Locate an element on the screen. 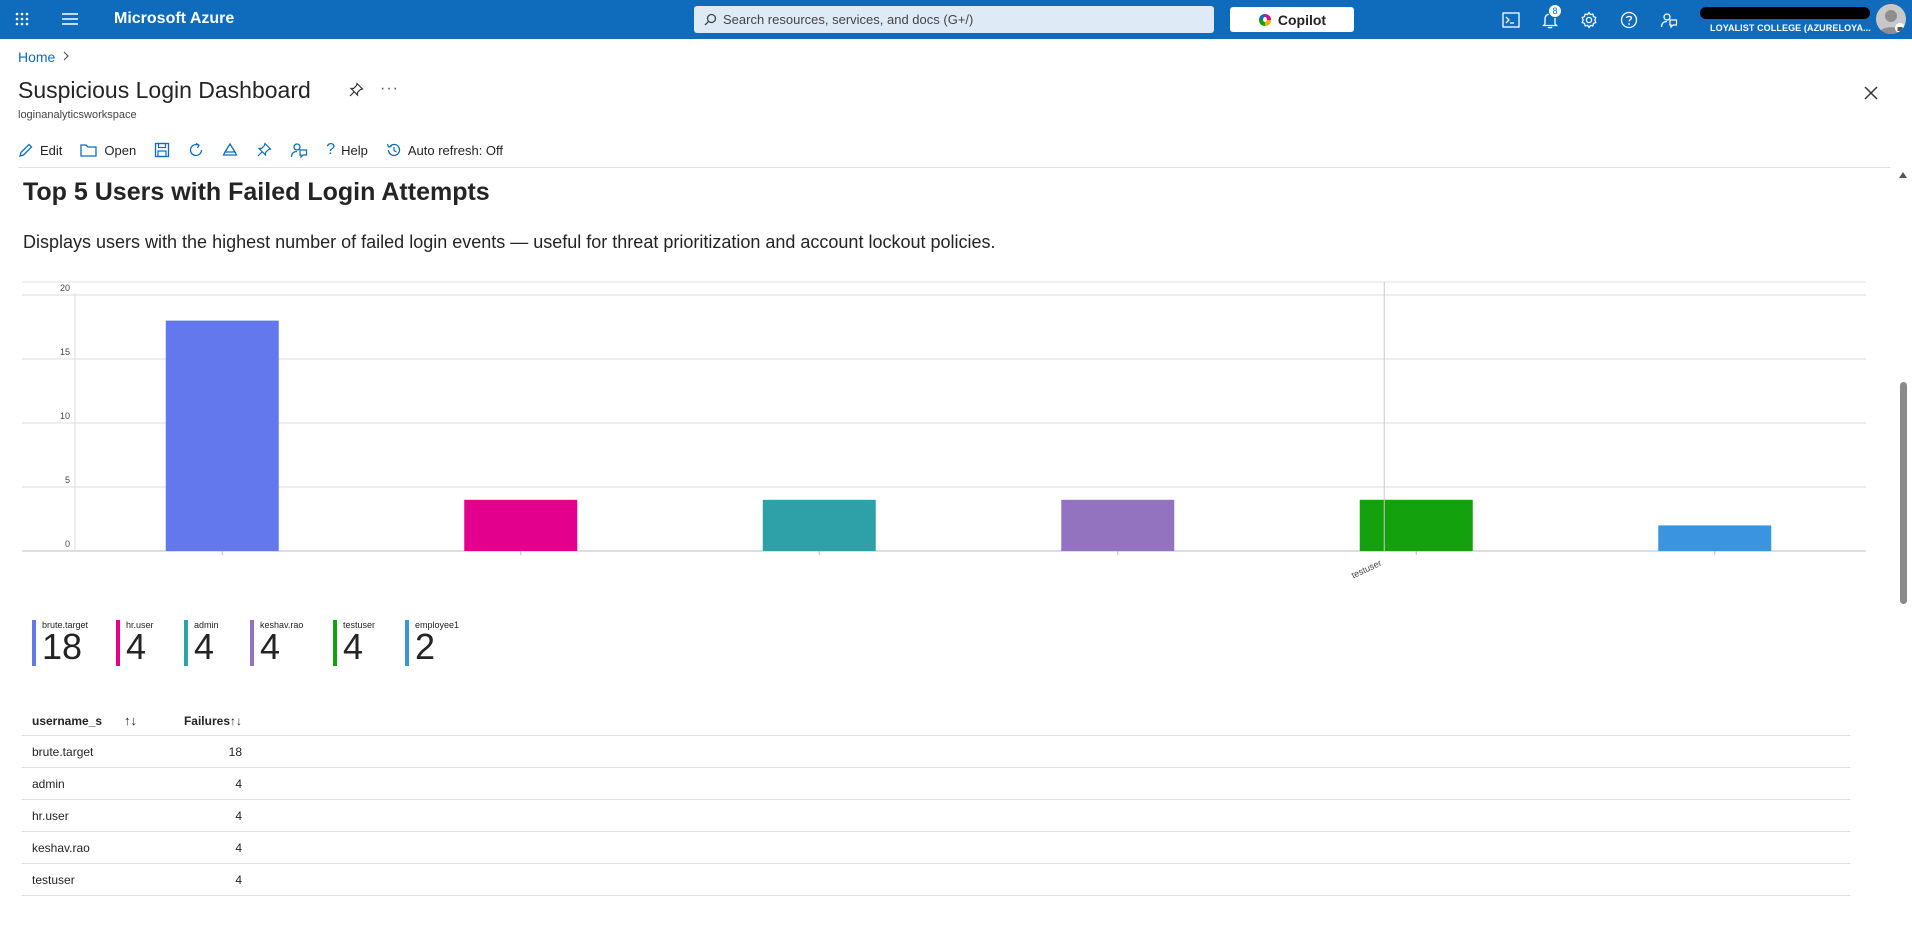  feedback-button is located at coordinates (299, 150).